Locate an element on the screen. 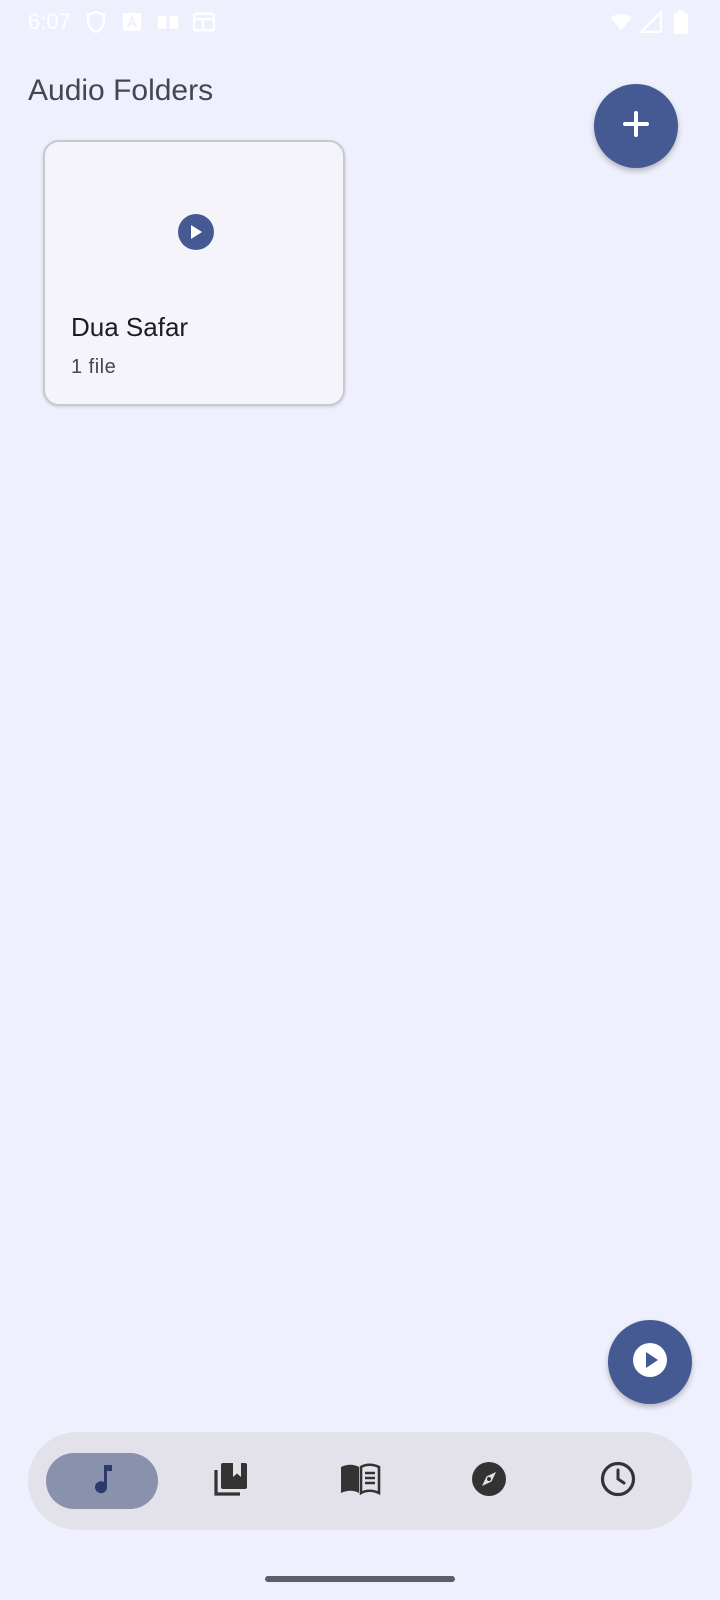 The image size is (720, 1600). signal-icon is located at coordinates (651, 22).